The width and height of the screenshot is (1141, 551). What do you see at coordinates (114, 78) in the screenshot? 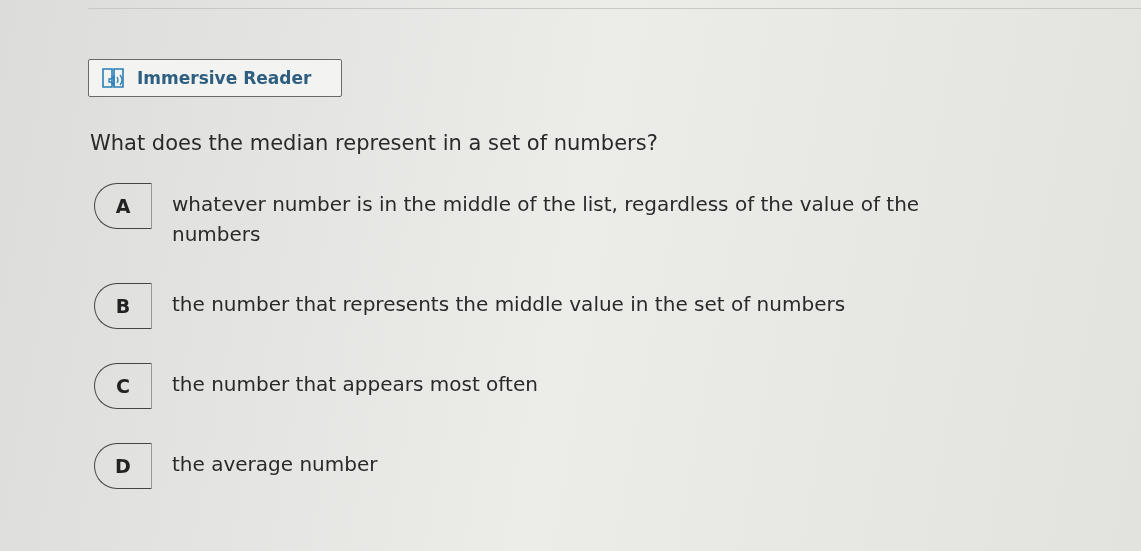
I see `book-speaker-icon` at bounding box center [114, 78].